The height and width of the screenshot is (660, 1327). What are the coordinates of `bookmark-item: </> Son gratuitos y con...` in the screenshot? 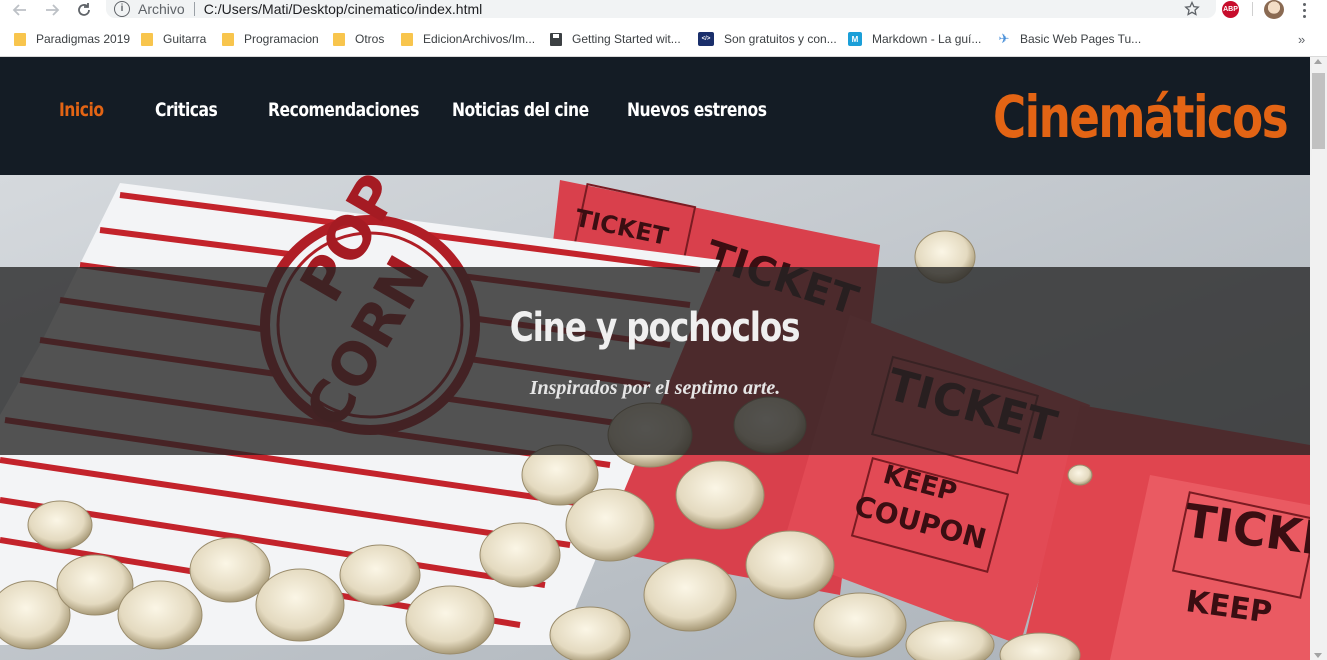 It's located at (767, 39).